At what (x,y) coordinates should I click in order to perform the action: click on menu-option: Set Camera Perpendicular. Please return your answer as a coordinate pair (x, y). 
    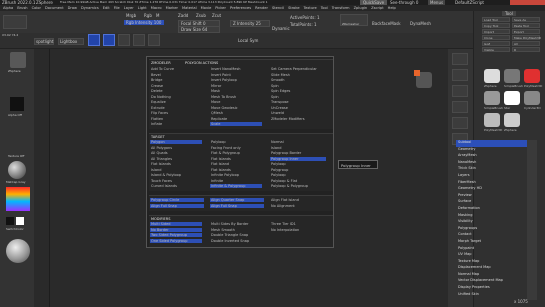
    Looking at the image, I should click on (294, 69).